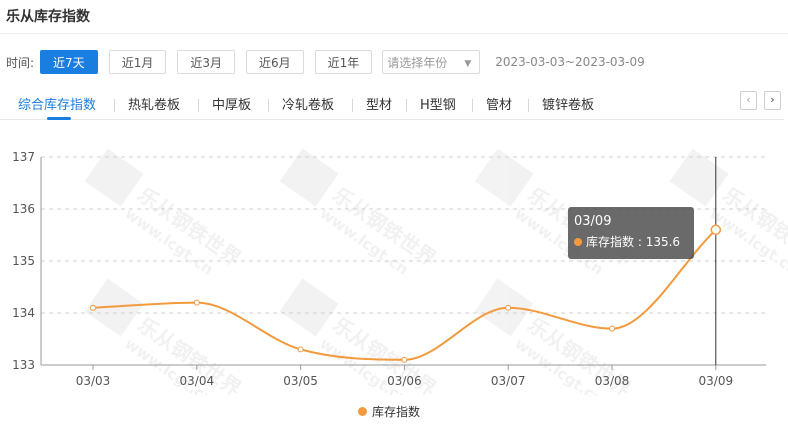 This screenshot has width=788, height=429. Describe the element at coordinates (772, 100) in the screenshot. I see `tab-next-button: ›` at that location.